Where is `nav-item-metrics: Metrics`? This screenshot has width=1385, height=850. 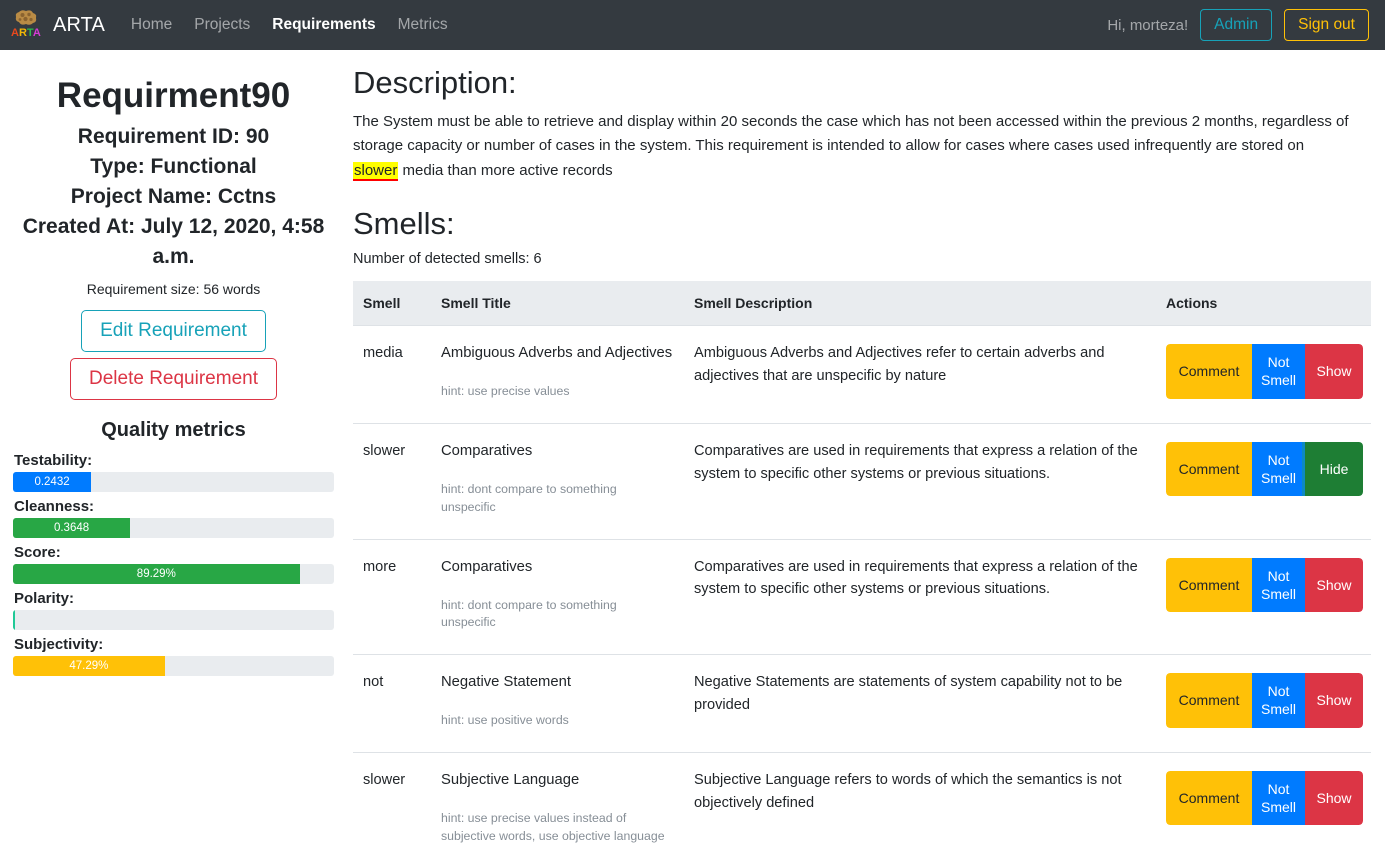 nav-item-metrics: Metrics is located at coordinates (423, 25).